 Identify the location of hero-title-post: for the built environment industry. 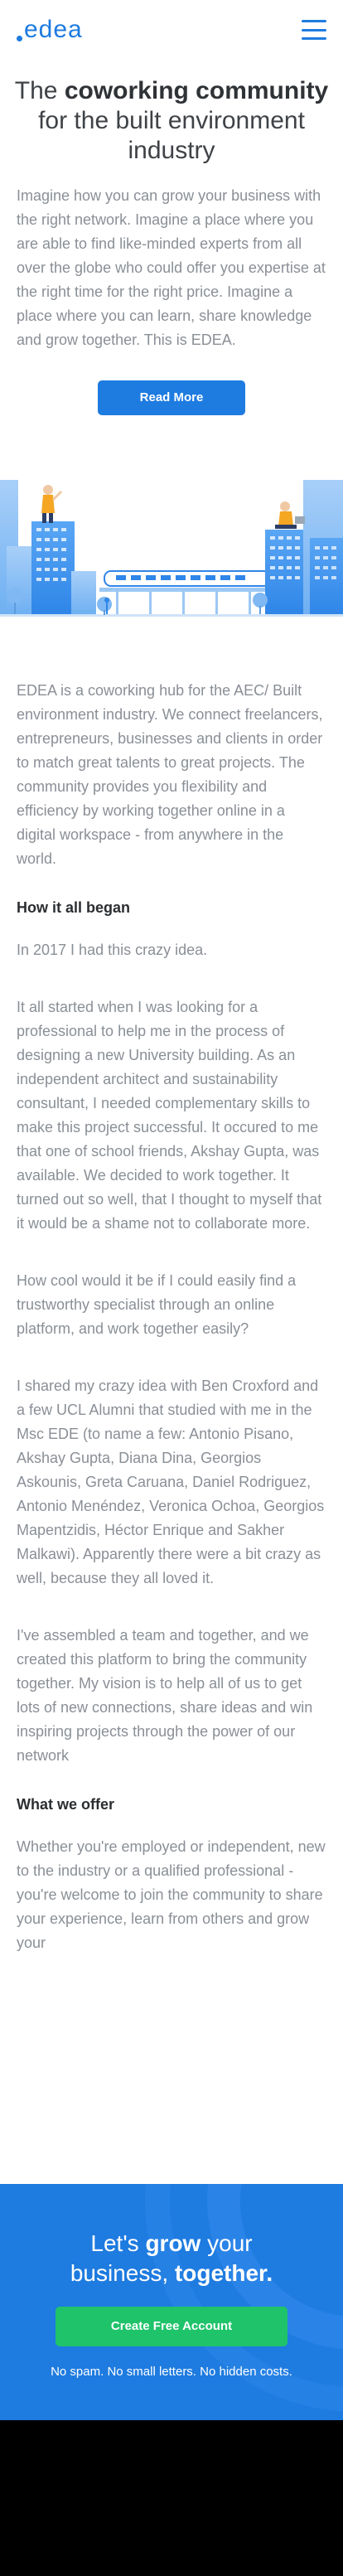
(172, 135).